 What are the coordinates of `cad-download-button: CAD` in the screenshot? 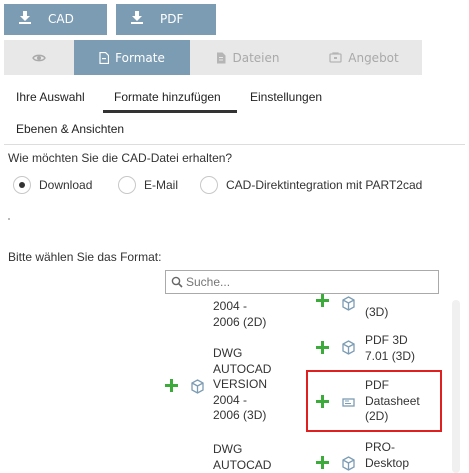 It's located at (55, 19).